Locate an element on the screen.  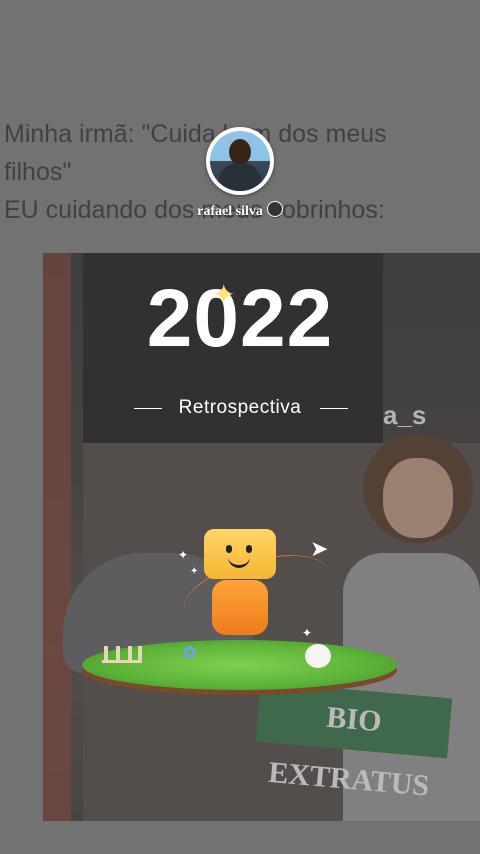
story-subtitle: Retrospectiva is located at coordinates (240, 407).